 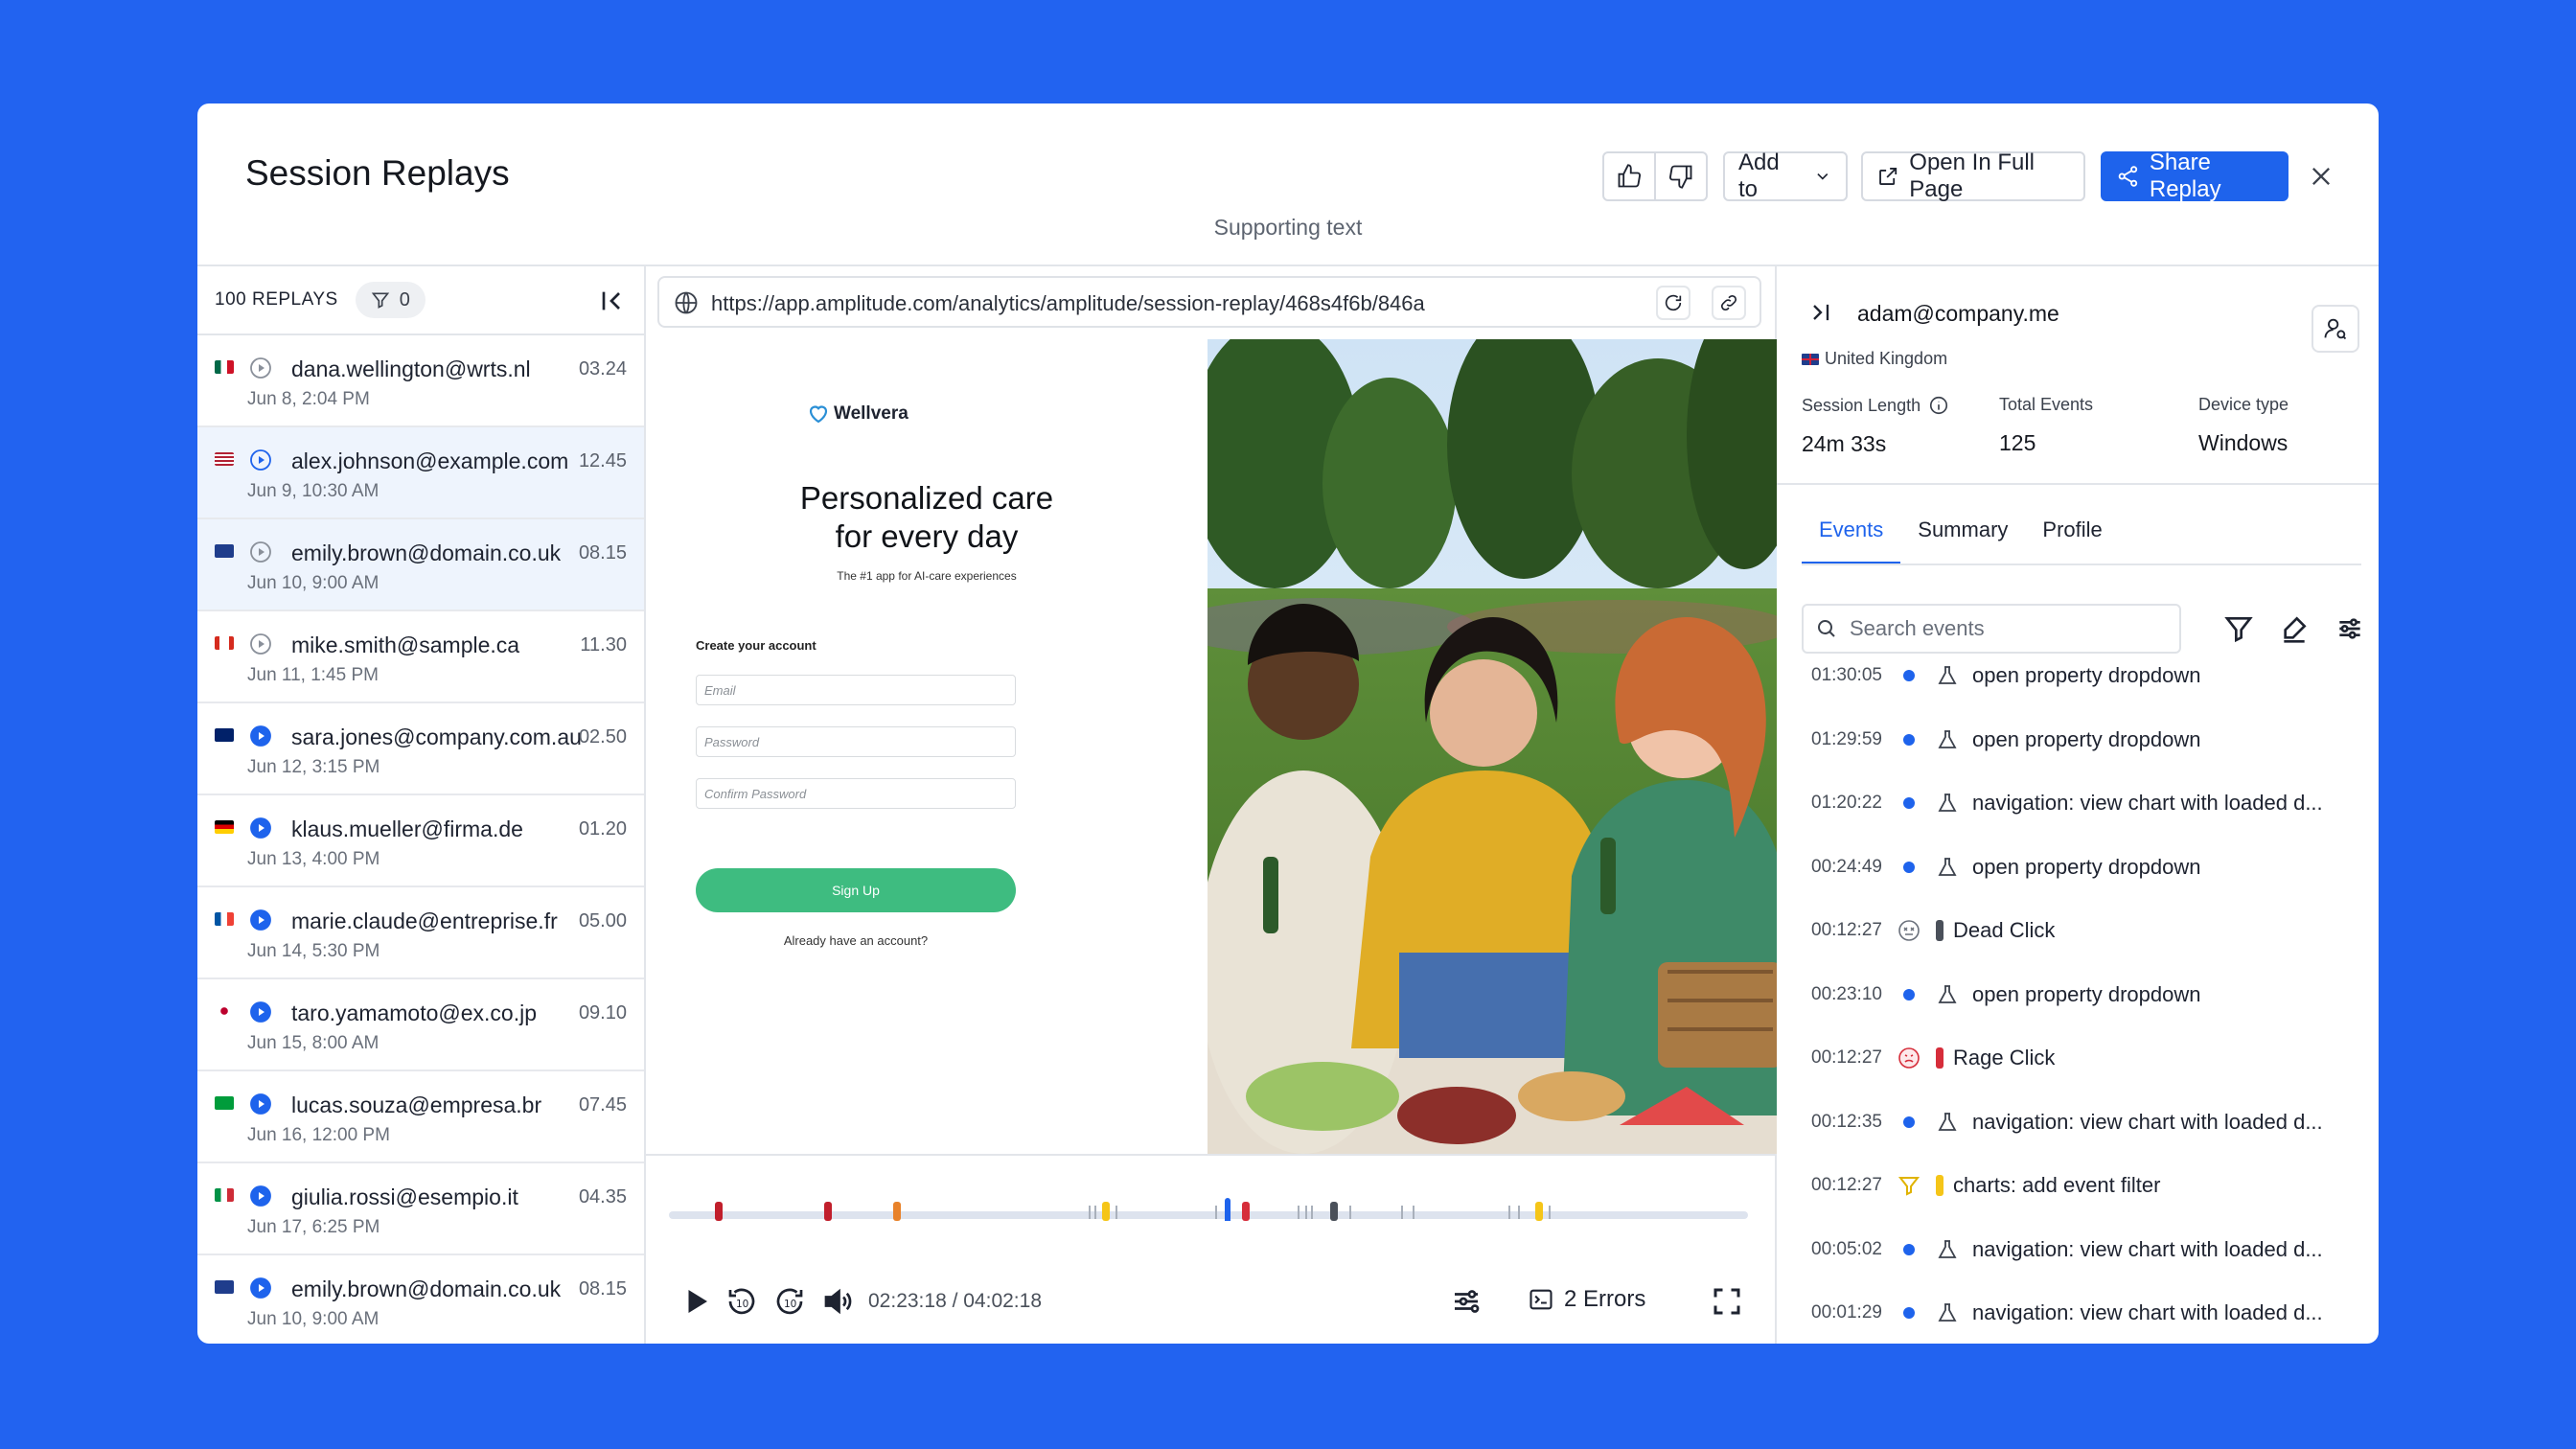 What do you see at coordinates (2349, 628) in the screenshot?
I see `adjust-sliders-icon` at bounding box center [2349, 628].